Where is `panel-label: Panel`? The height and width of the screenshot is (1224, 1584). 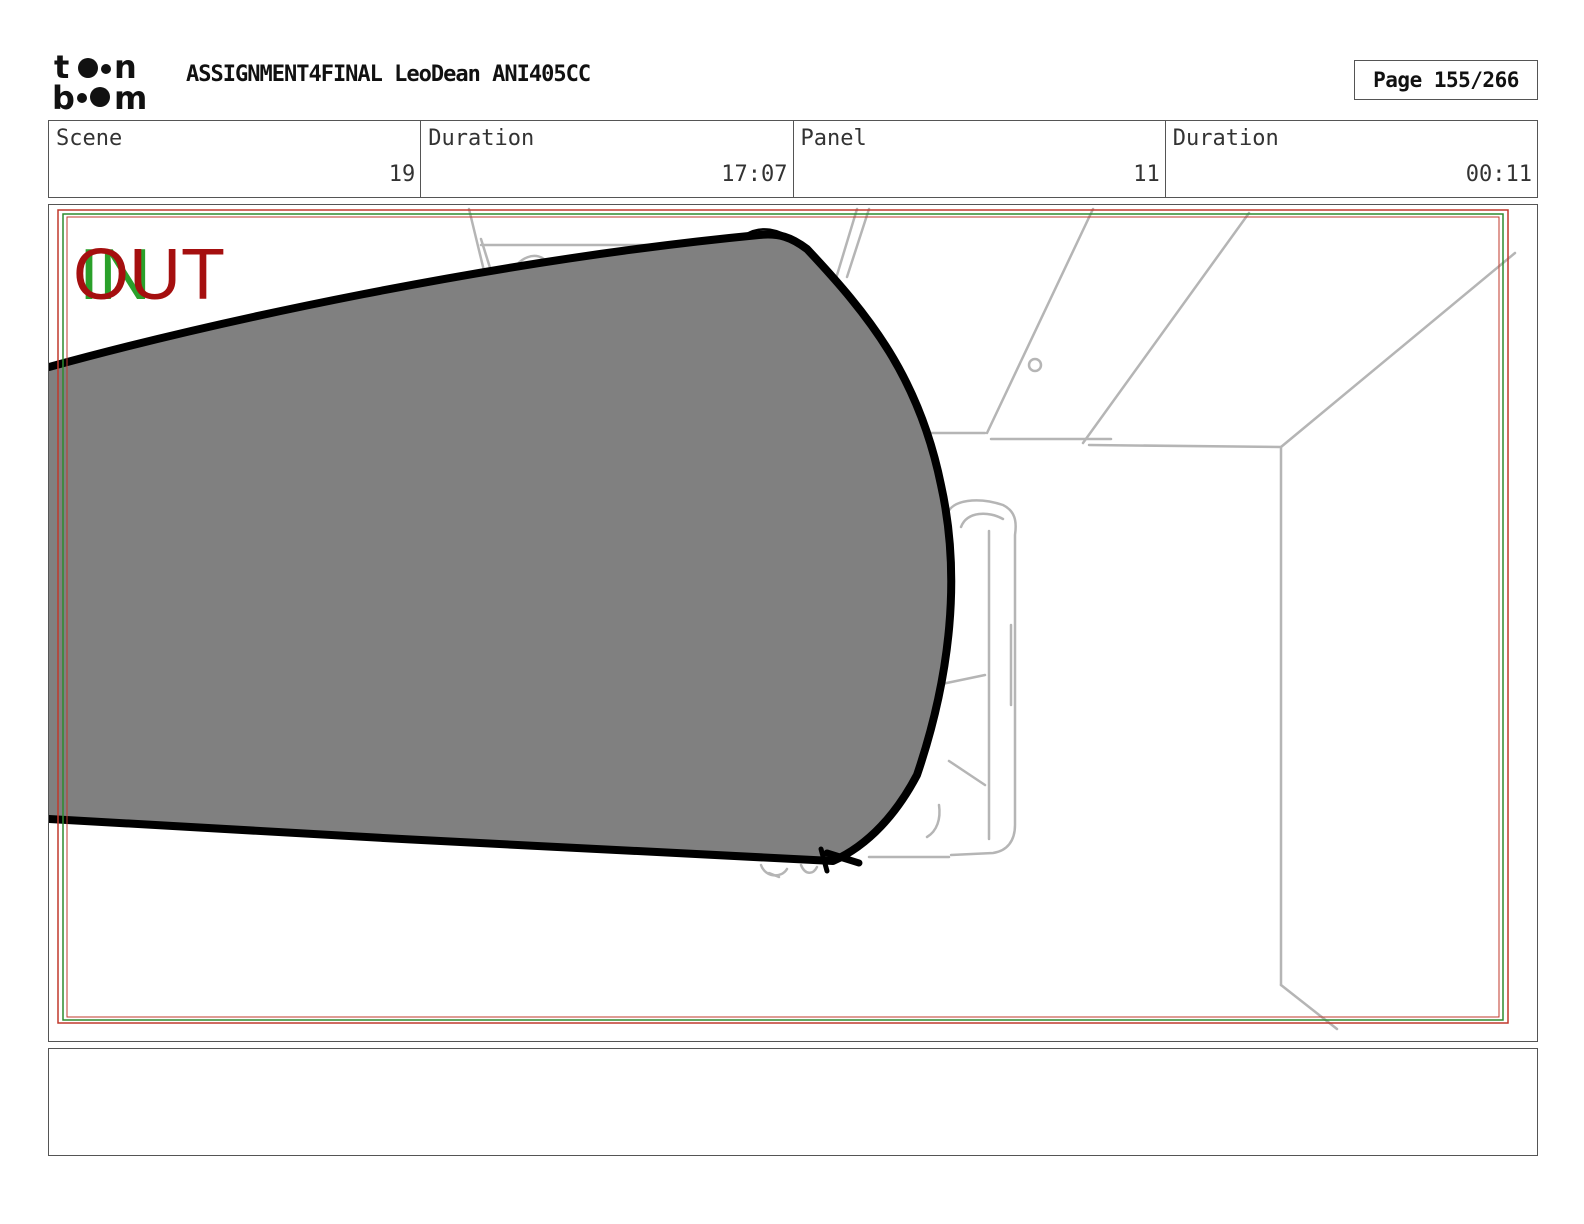
panel-label: Panel is located at coordinates (833, 138).